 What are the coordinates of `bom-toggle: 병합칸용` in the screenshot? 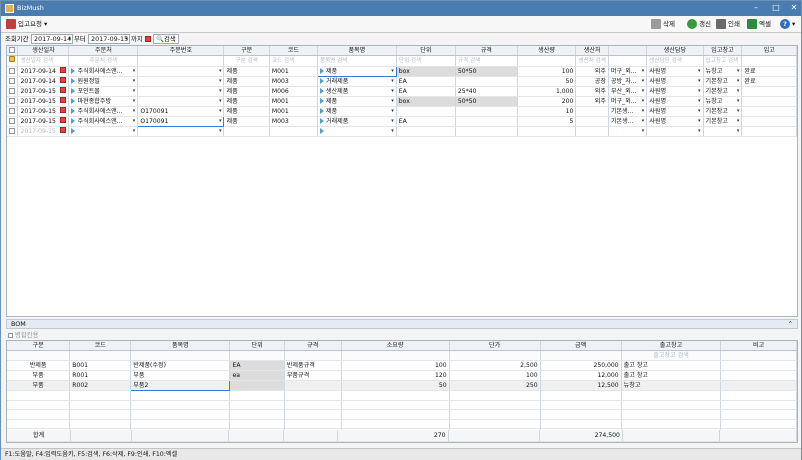 It's located at (23, 335).